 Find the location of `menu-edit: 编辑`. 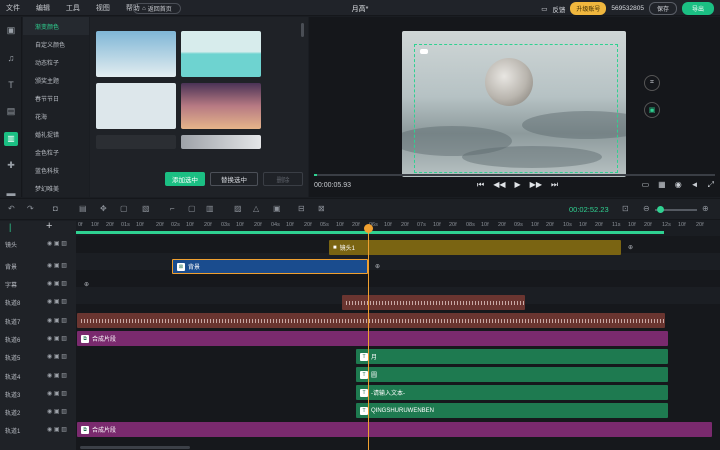

menu-edit: 编辑 is located at coordinates (43, 8).